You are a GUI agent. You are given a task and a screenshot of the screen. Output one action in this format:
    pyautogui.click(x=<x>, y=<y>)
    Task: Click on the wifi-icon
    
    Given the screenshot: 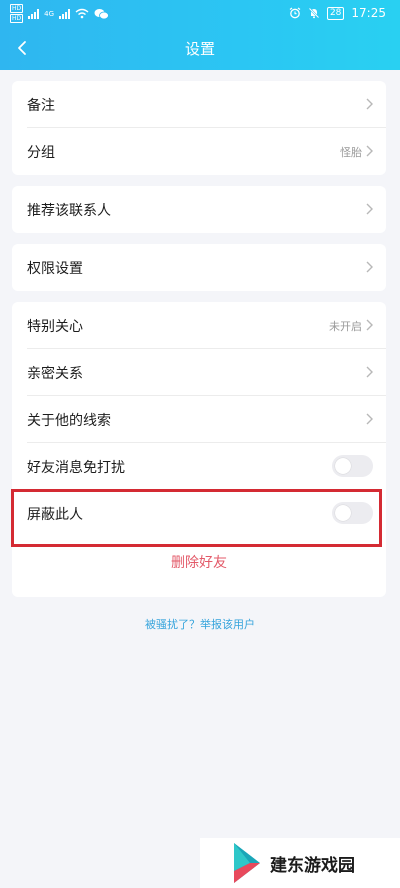 What is the action you would take?
    pyautogui.click(x=82, y=13)
    